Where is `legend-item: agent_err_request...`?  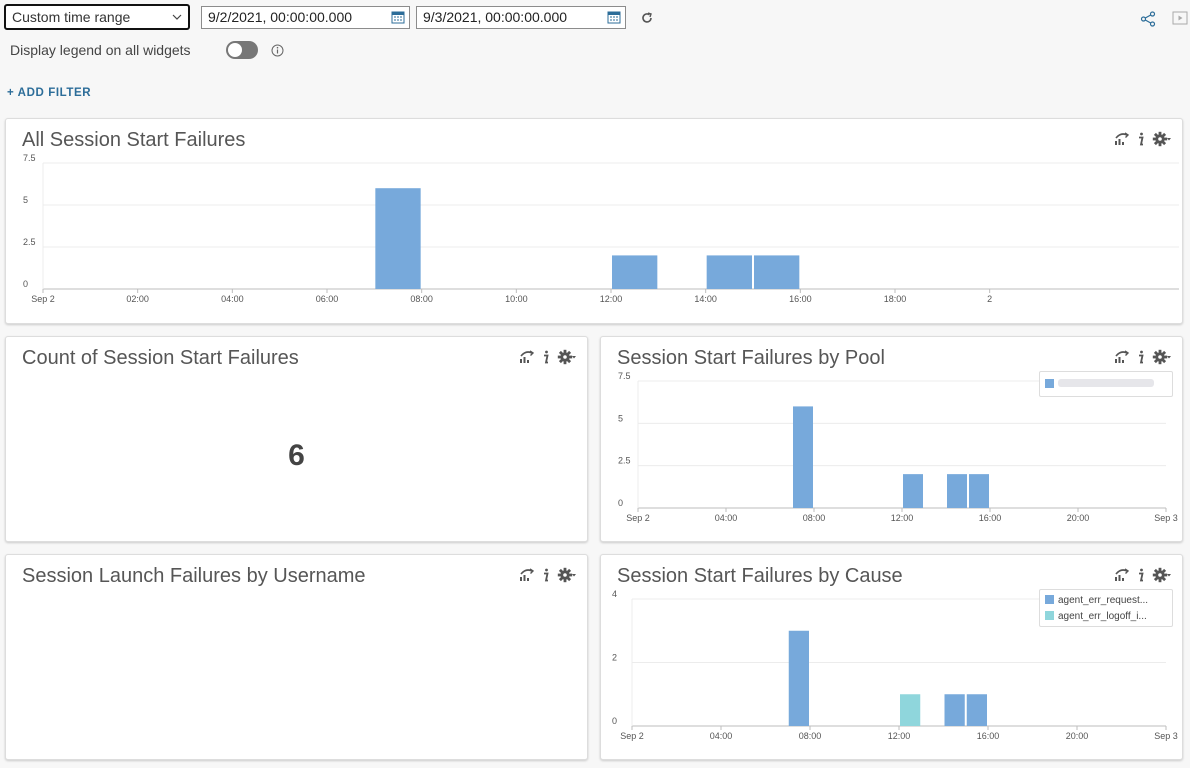 legend-item: agent_err_request... is located at coordinates (1096, 600).